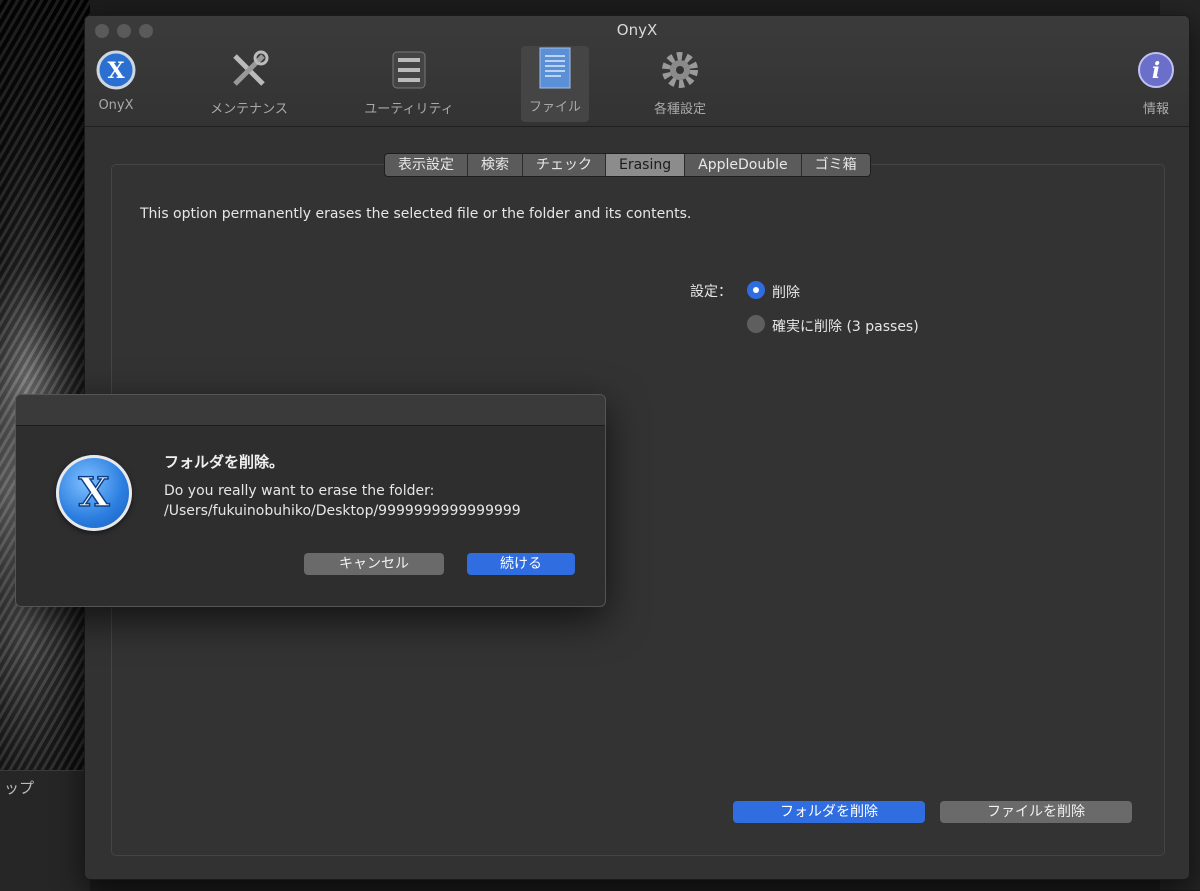 The width and height of the screenshot is (1200, 891). Describe the element at coordinates (116, 105) in the screenshot. I see `toolbar-label-onyx: OnyX` at that location.